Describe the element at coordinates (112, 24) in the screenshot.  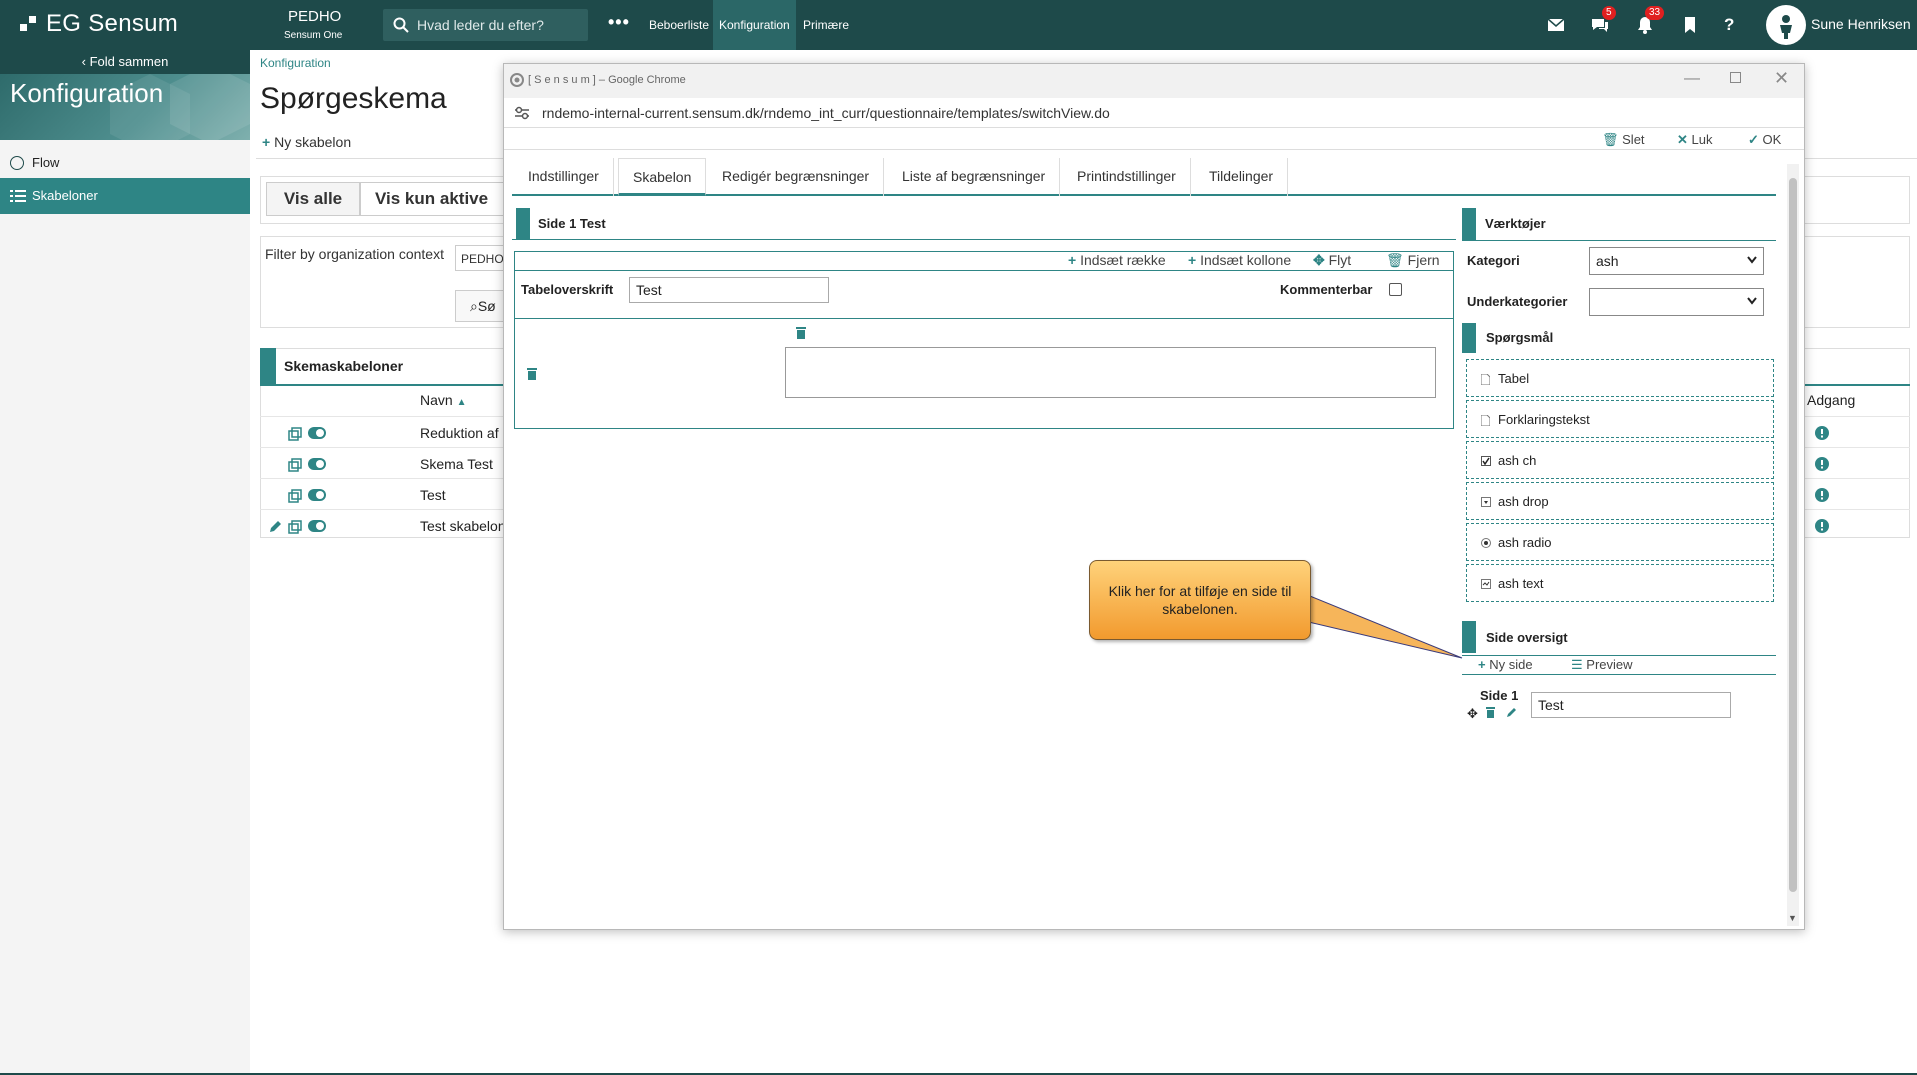
I see `app-logo: EG Sensum` at that location.